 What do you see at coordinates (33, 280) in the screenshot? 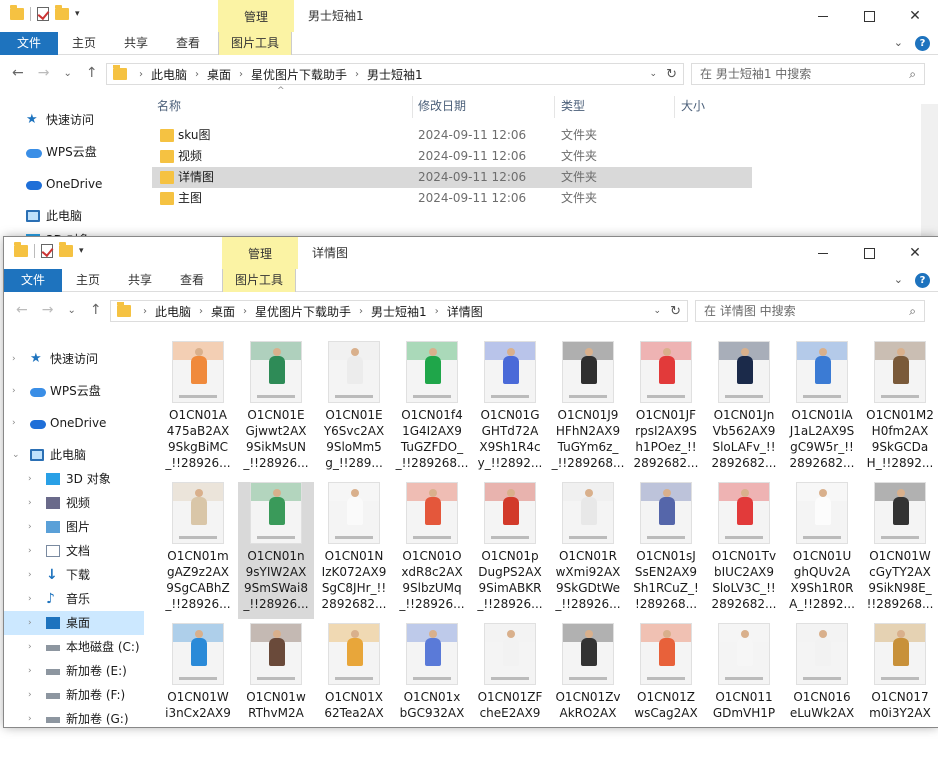
I see `tab-file: 文件` at bounding box center [33, 280].